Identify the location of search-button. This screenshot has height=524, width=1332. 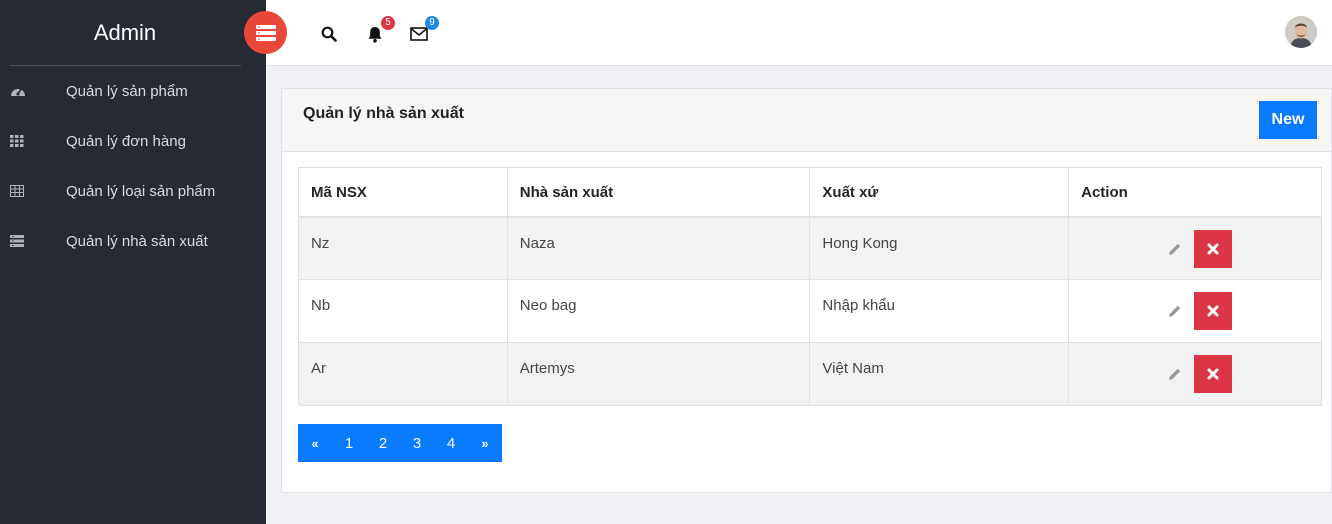
(329, 34).